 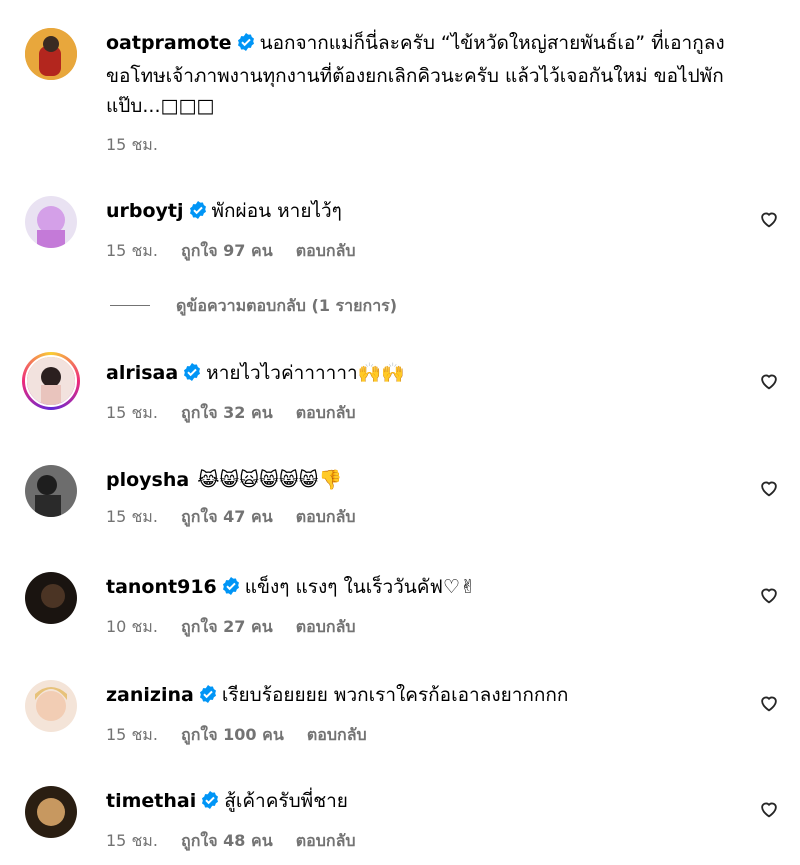 What do you see at coordinates (459, 587) in the screenshot?
I see `emoji-tail: ♡✌` at bounding box center [459, 587].